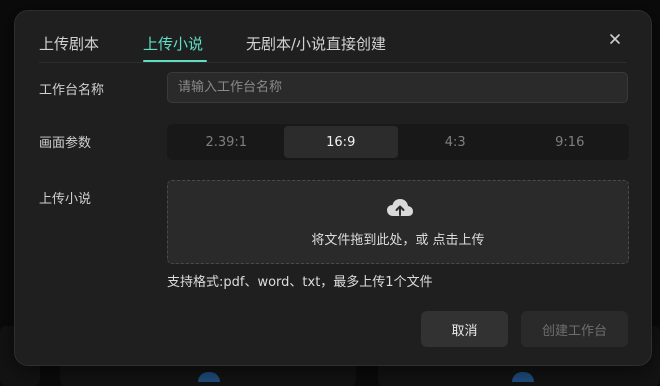 This screenshot has width=660, height=386. What do you see at coordinates (398, 240) in the screenshot?
I see `dropzone-text: 将文件拖到此处，或 点击上传` at bounding box center [398, 240].